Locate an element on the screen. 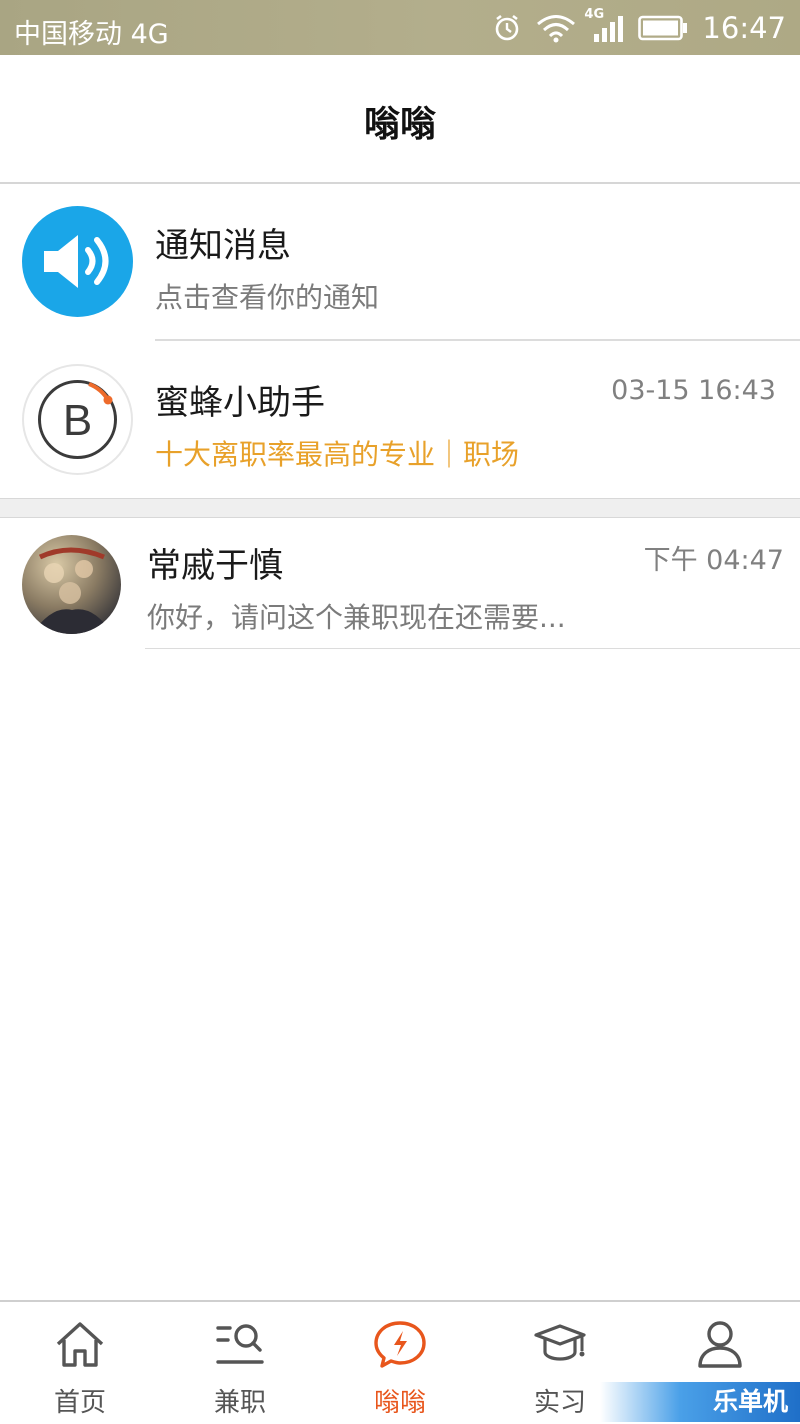 The width and height of the screenshot is (800, 1424). speaker-icon is located at coordinates (76, 261).